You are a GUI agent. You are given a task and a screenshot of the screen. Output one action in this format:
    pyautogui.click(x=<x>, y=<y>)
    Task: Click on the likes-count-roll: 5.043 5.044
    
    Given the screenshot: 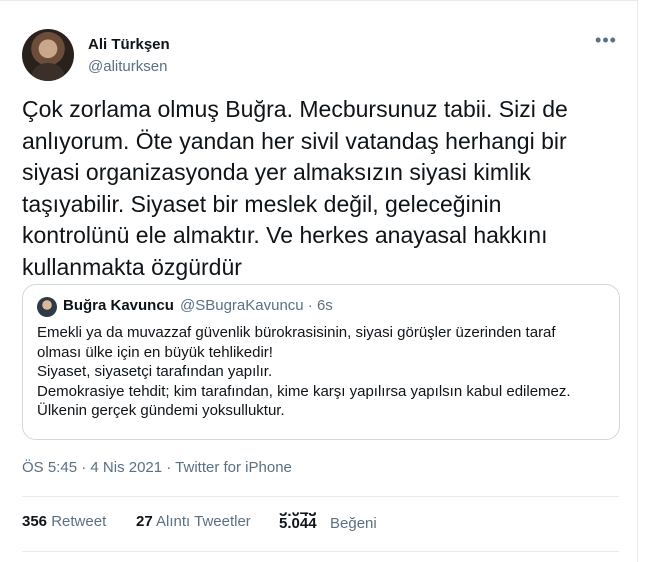 What is the action you would take?
    pyautogui.click(x=302, y=520)
    